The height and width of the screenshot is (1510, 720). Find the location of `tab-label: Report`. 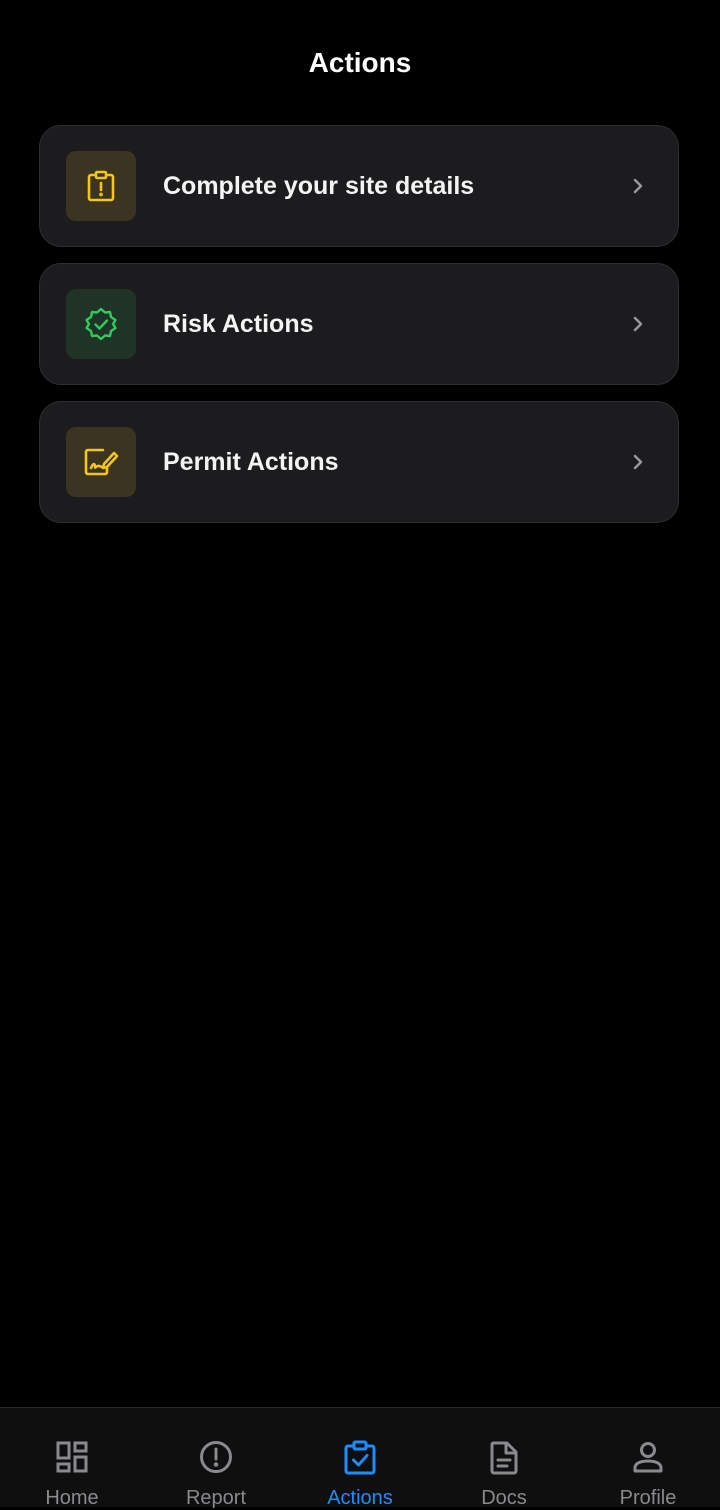

tab-label: Report is located at coordinates (216, 1498).